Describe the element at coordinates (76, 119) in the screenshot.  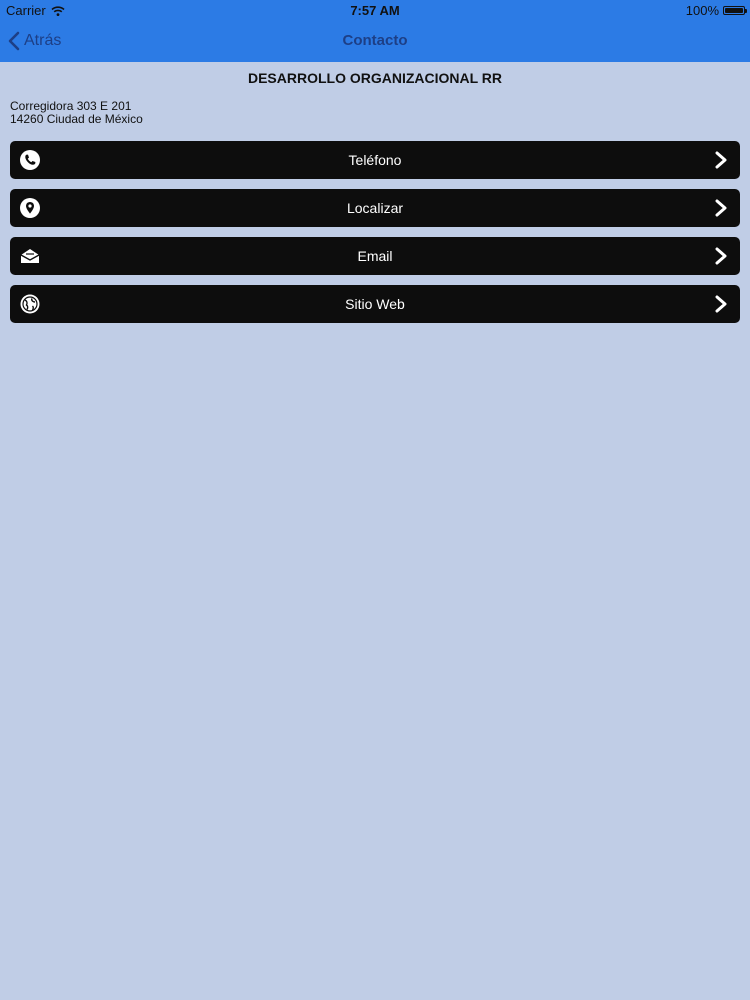
I see `address-line-2: 14260 Ciudad de México` at that location.